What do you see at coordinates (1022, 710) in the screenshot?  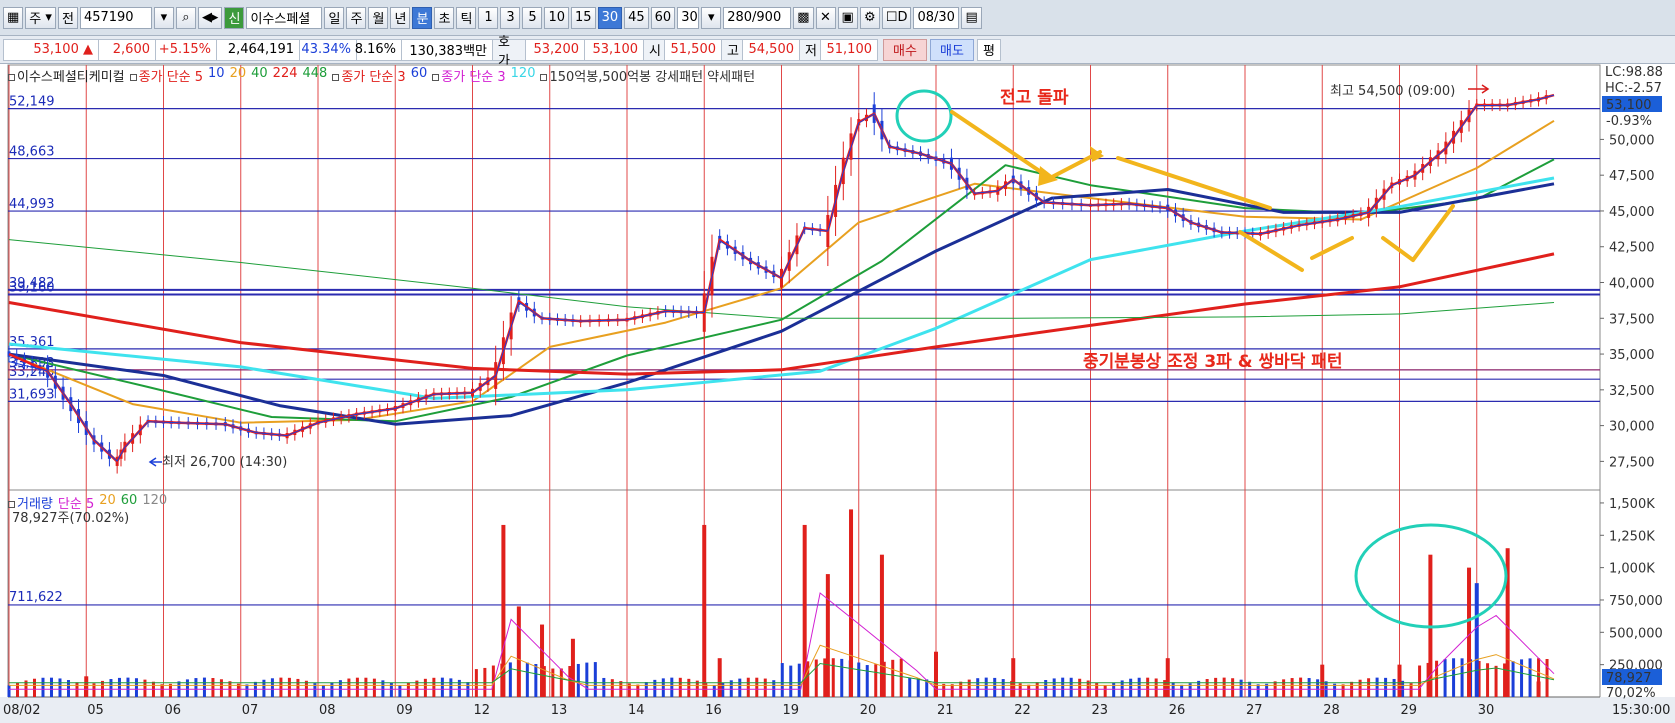 I see `x-tick-label: 22` at bounding box center [1022, 710].